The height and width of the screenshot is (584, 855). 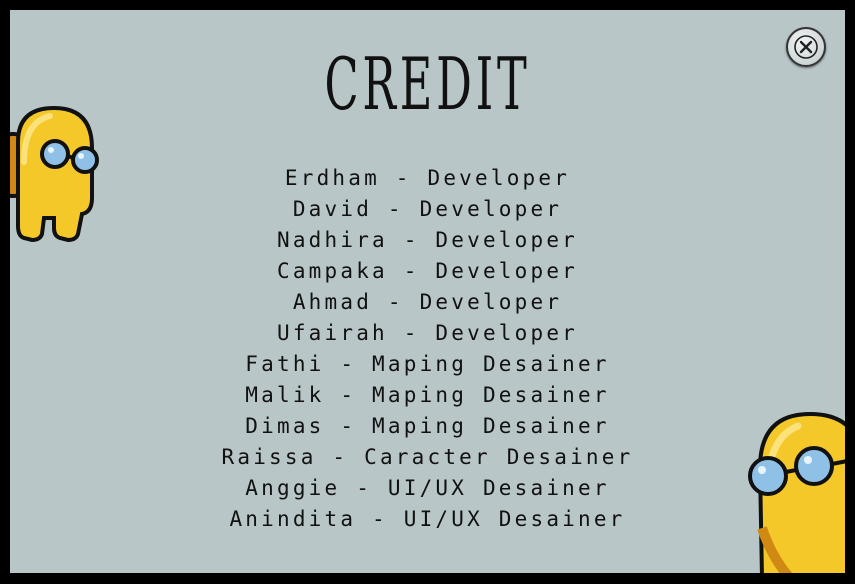 What do you see at coordinates (427, 488) in the screenshot?
I see `credit-entry: Anggie - UI/UX Desainer` at bounding box center [427, 488].